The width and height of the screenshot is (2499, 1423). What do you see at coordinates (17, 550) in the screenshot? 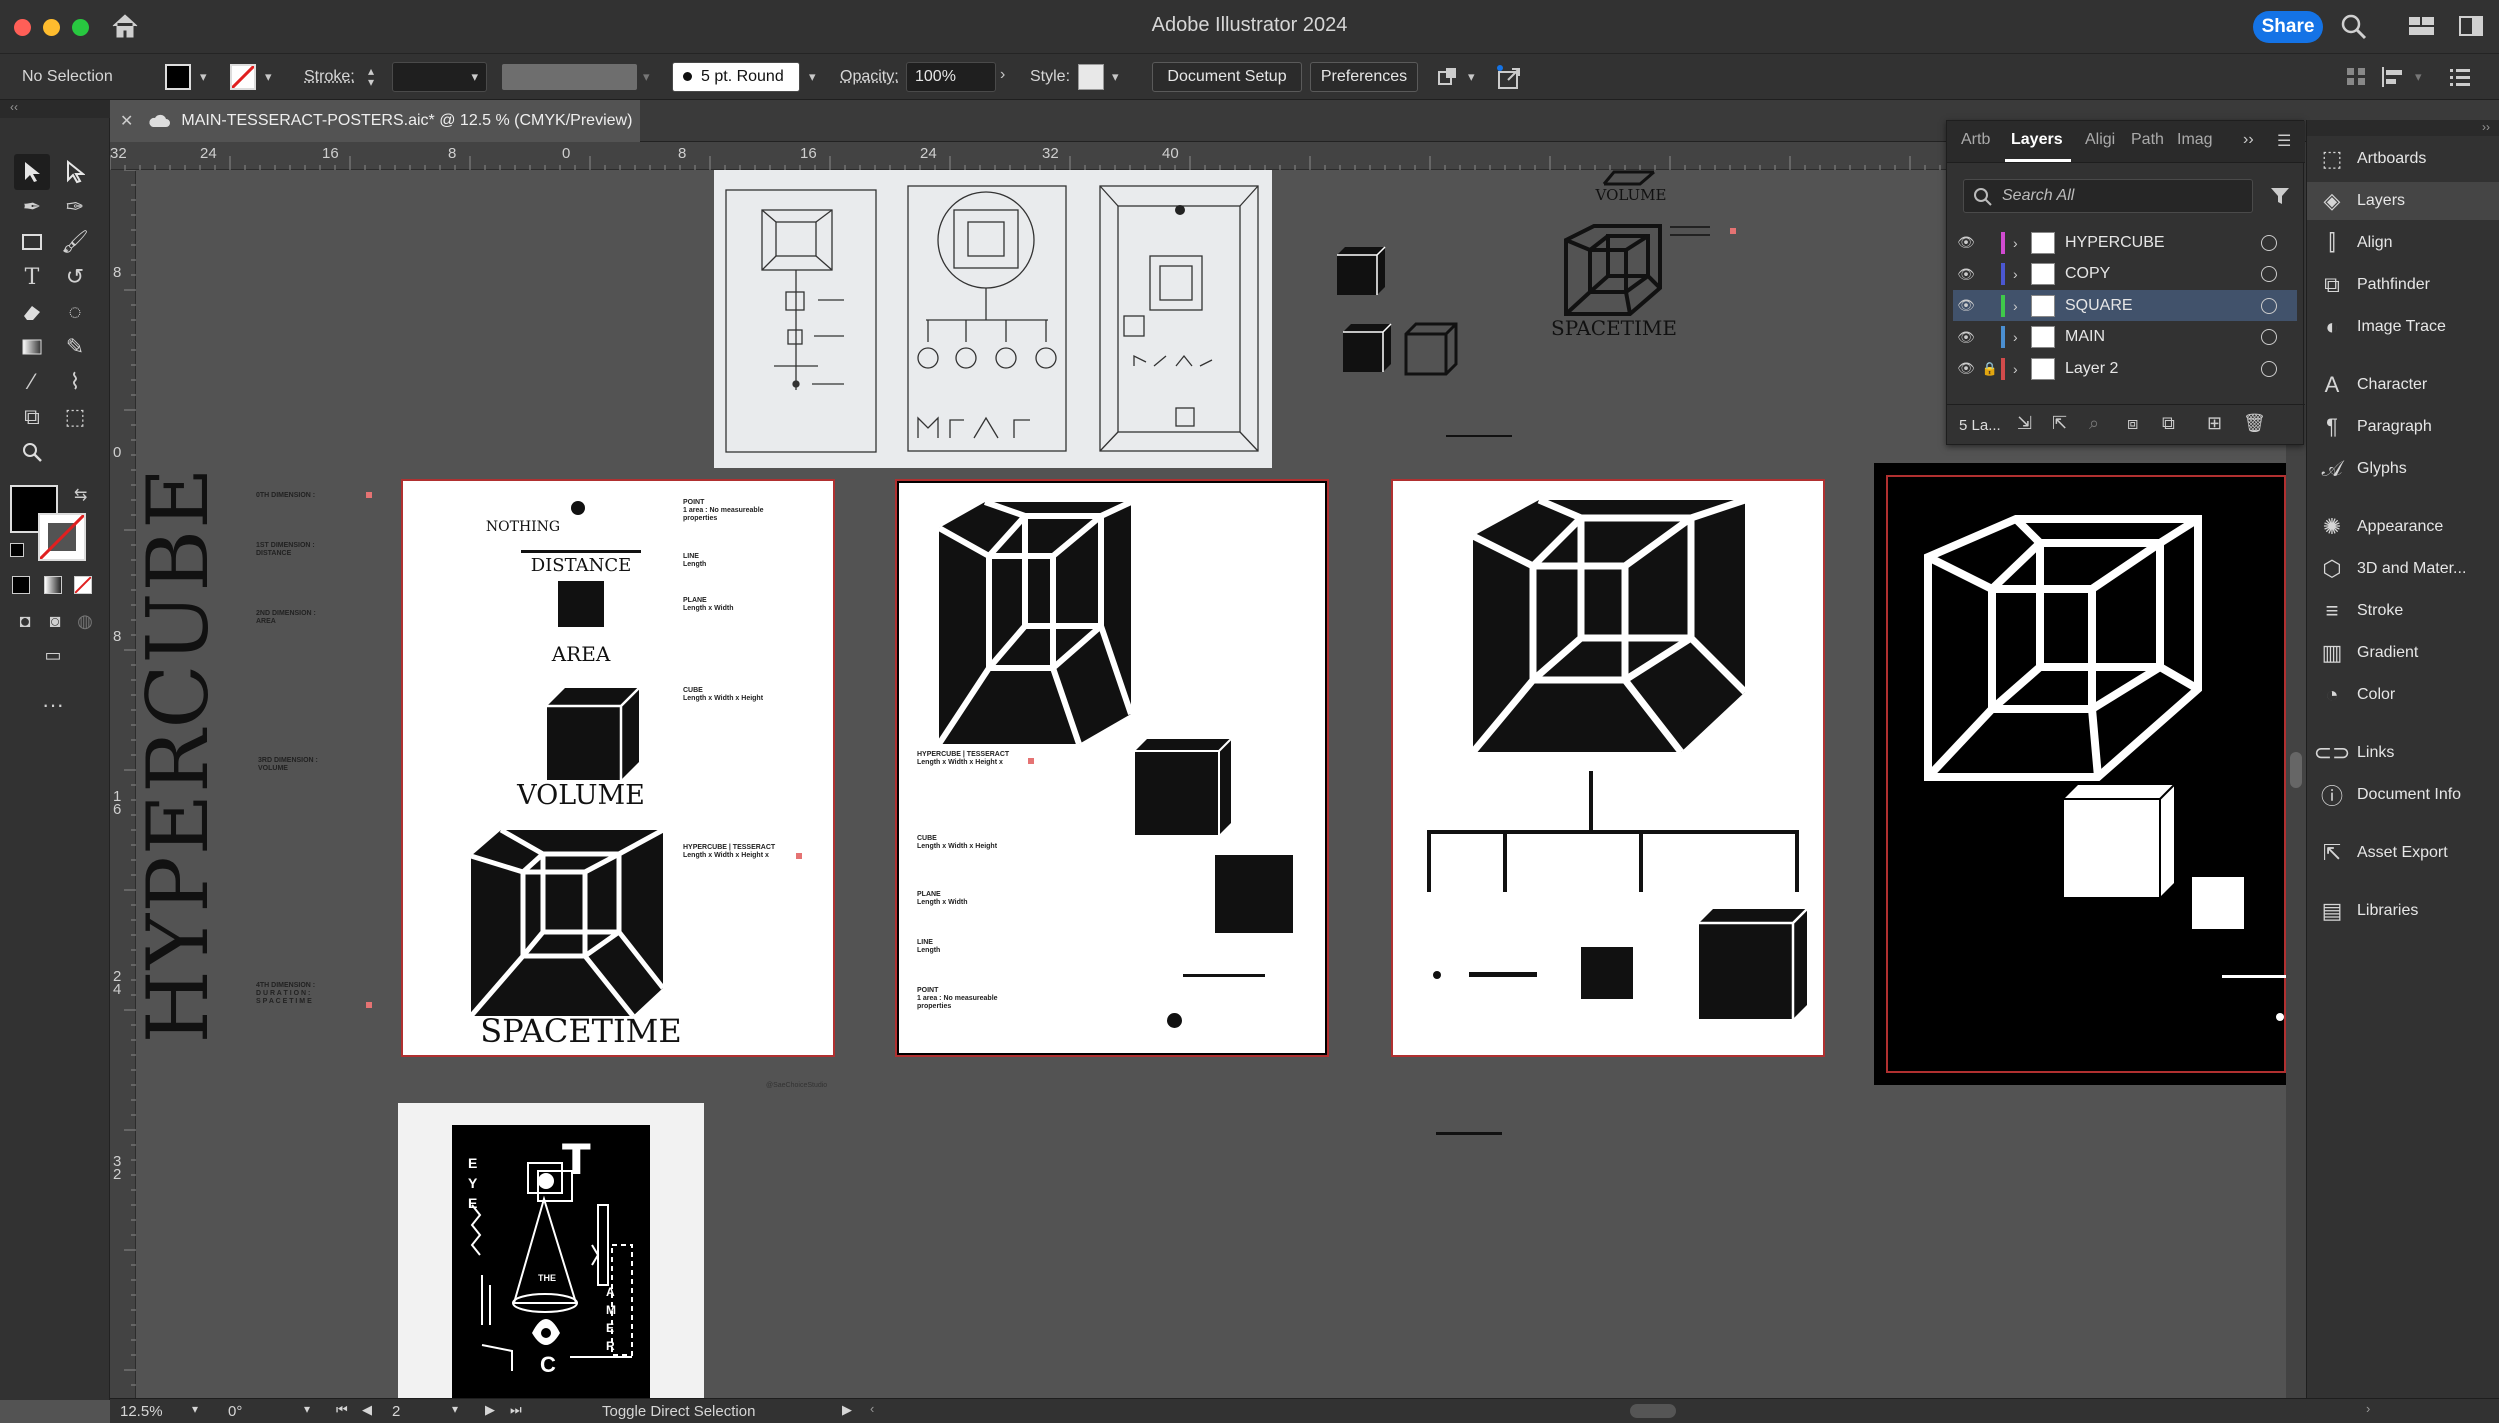
I see `default-colors-icon` at bounding box center [17, 550].